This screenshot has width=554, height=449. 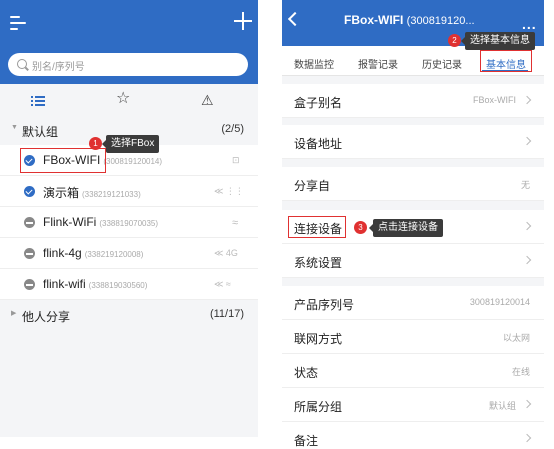 What do you see at coordinates (413, 142) in the screenshot?
I see `row-device-address: 设备地址` at bounding box center [413, 142].